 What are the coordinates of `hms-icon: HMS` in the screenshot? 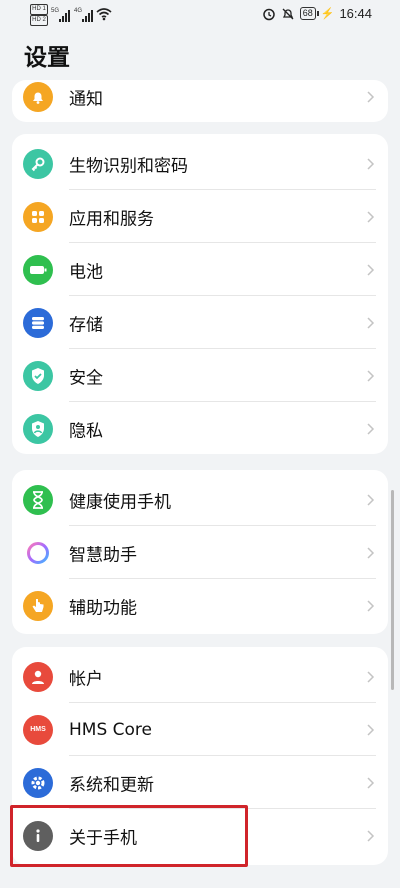 It's located at (38, 729).